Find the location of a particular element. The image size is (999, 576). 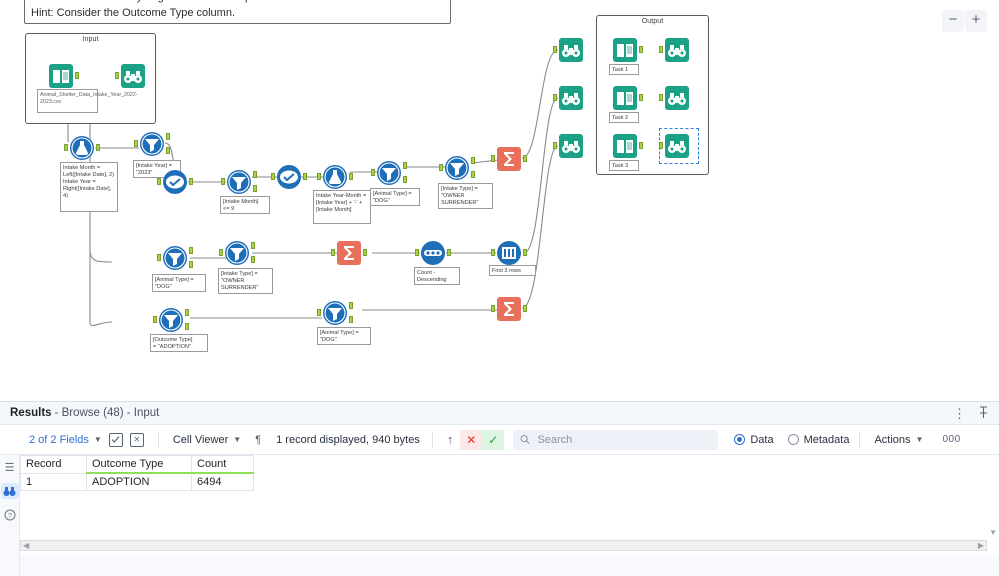

horizontal-scrollbar: ◀ ▶ is located at coordinates (503, 545).